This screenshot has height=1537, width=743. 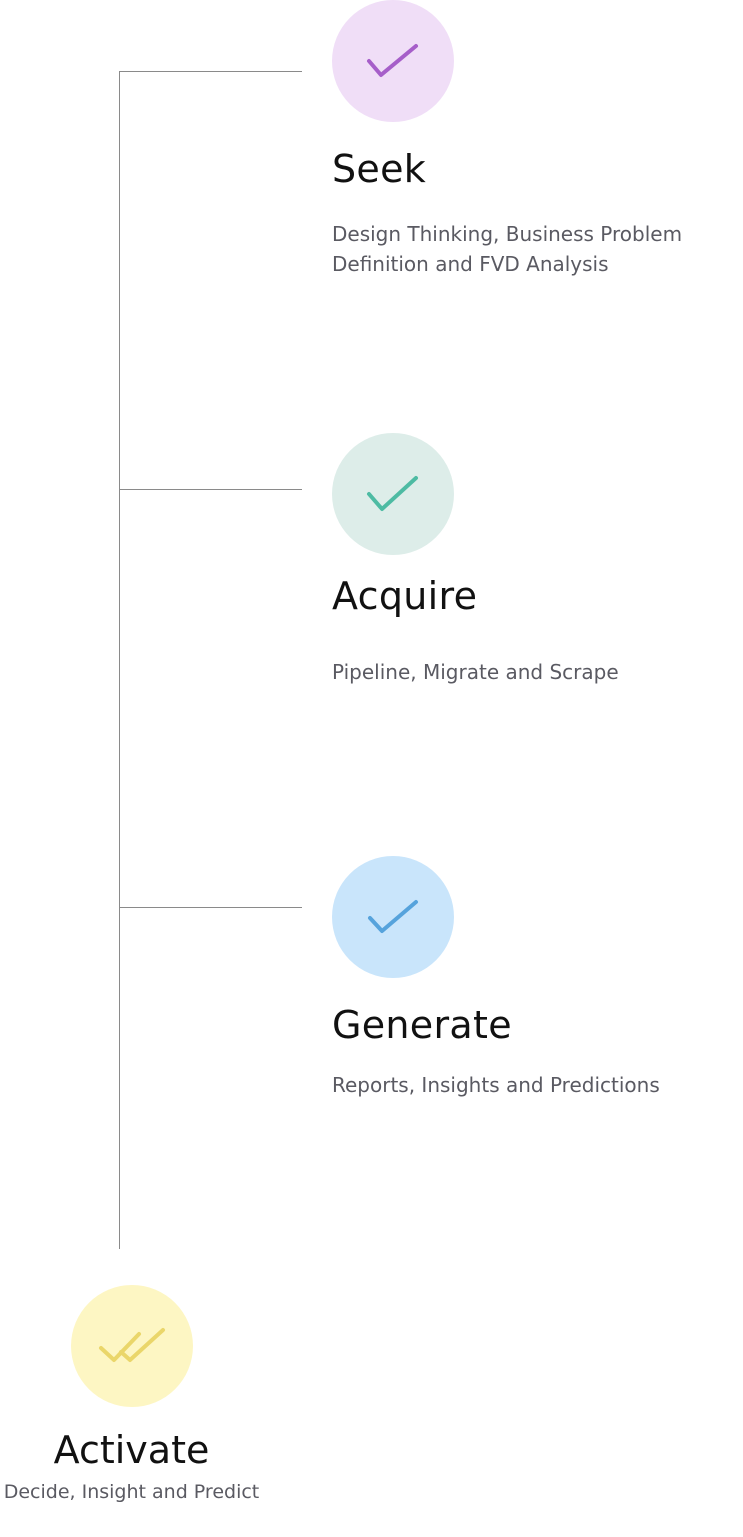 I want to click on step-acquire-icon-circle, so click(x=393, y=494).